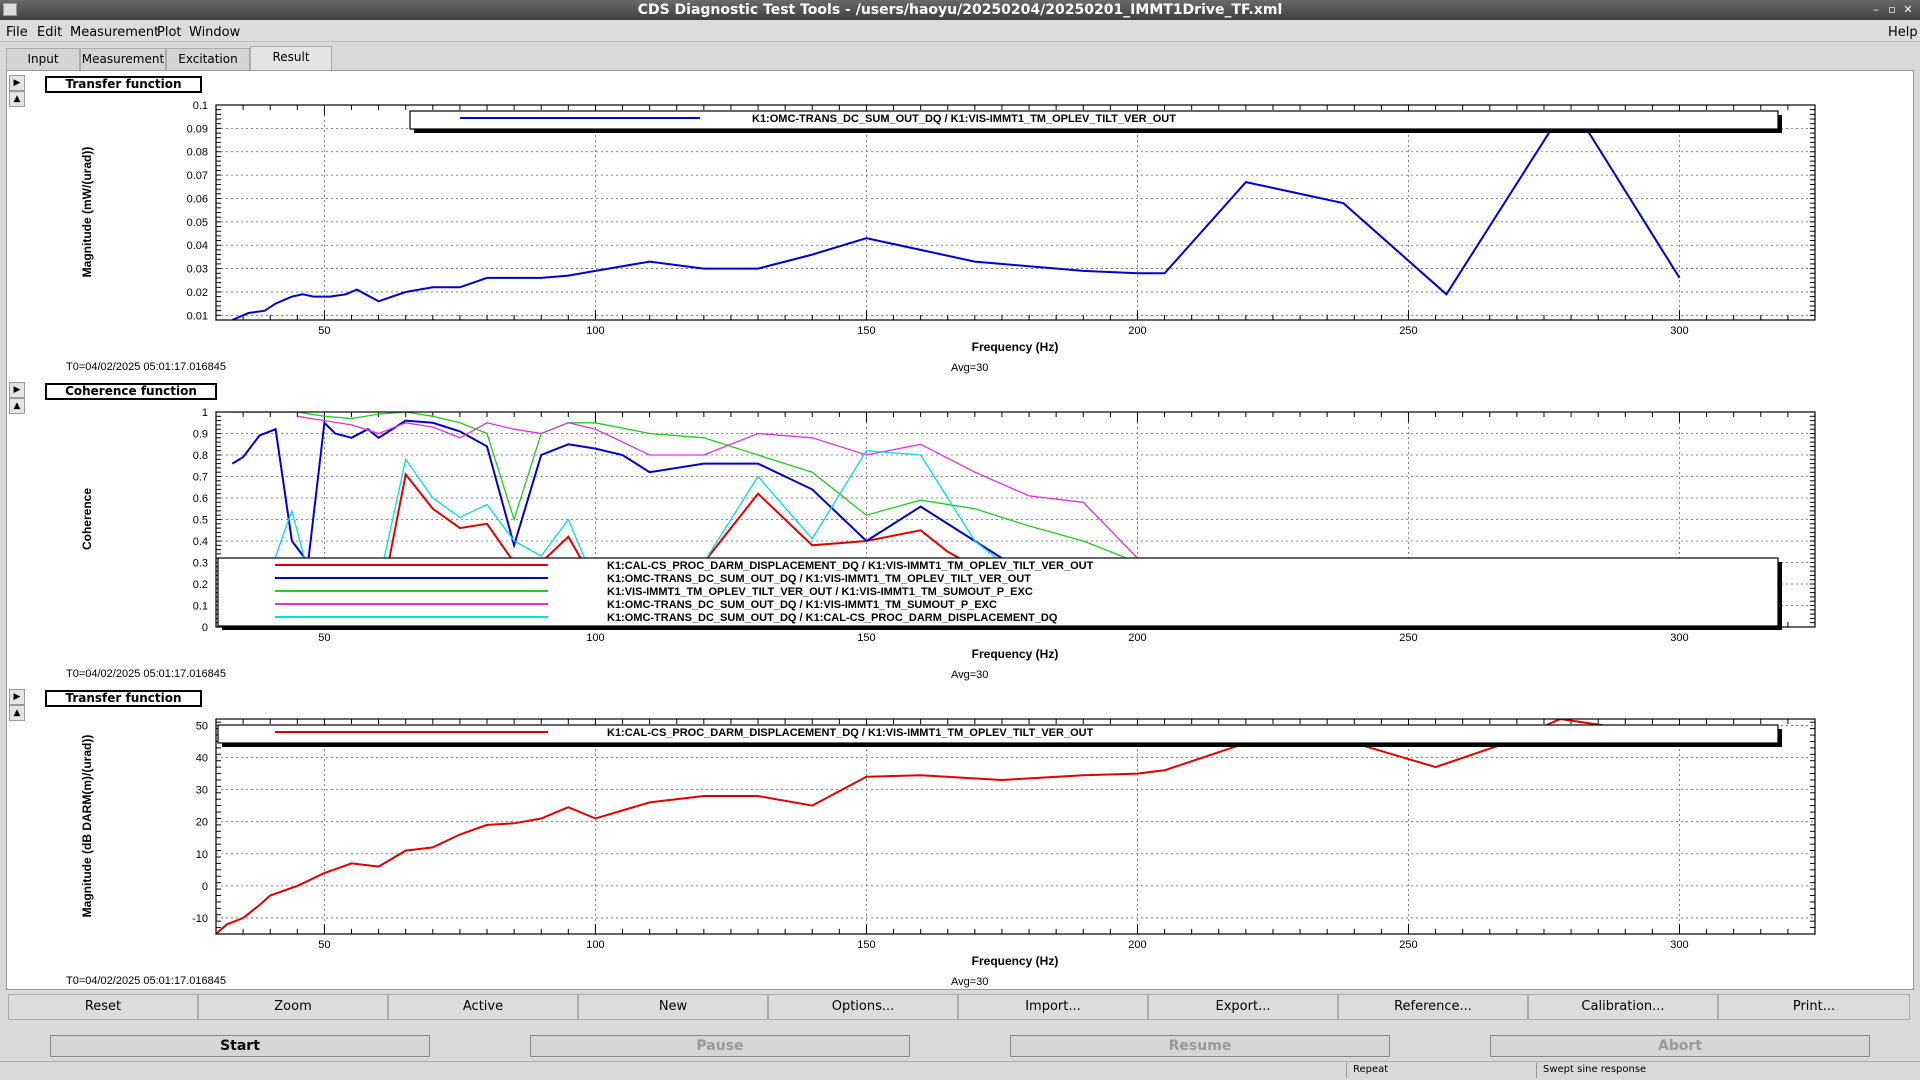  Describe the element at coordinates (197, 270) in the screenshot. I see `y-tick-label: 0.03` at that location.